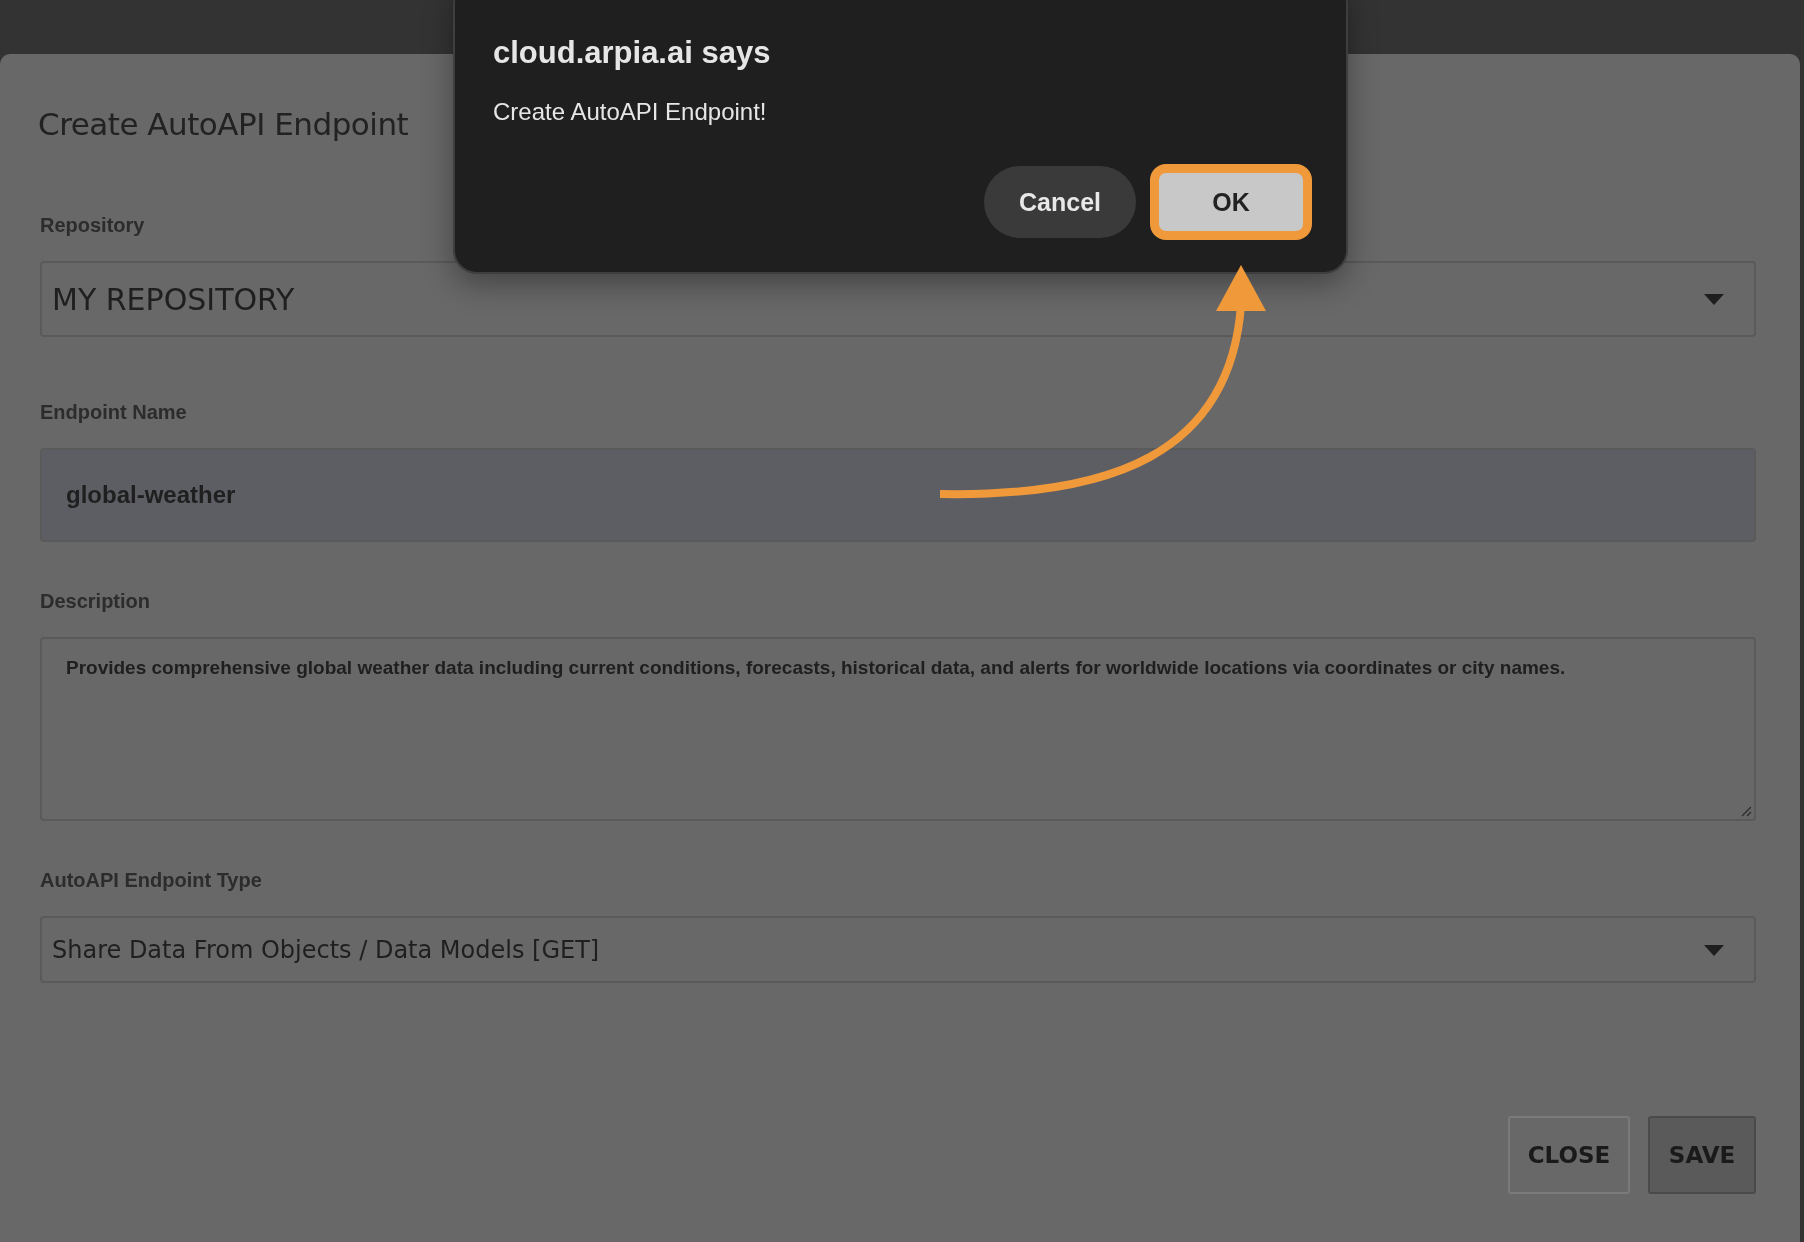  What do you see at coordinates (630, 112) in the screenshot?
I see `dialog-message: Create AutoAPI Endpoint!` at bounding box center [630, 112].